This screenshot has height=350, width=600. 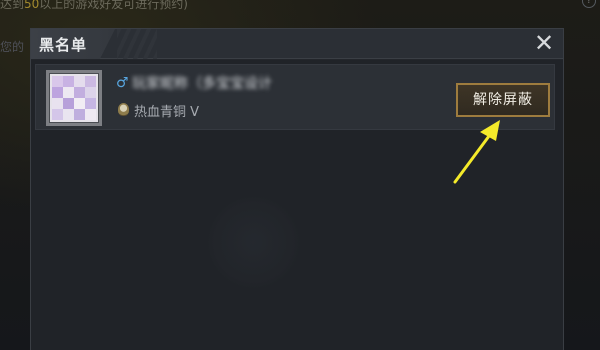 What do you see at coordinates (253, 242) in the screenshot?
I see `background-emblem` at bounding box center [253, 242].